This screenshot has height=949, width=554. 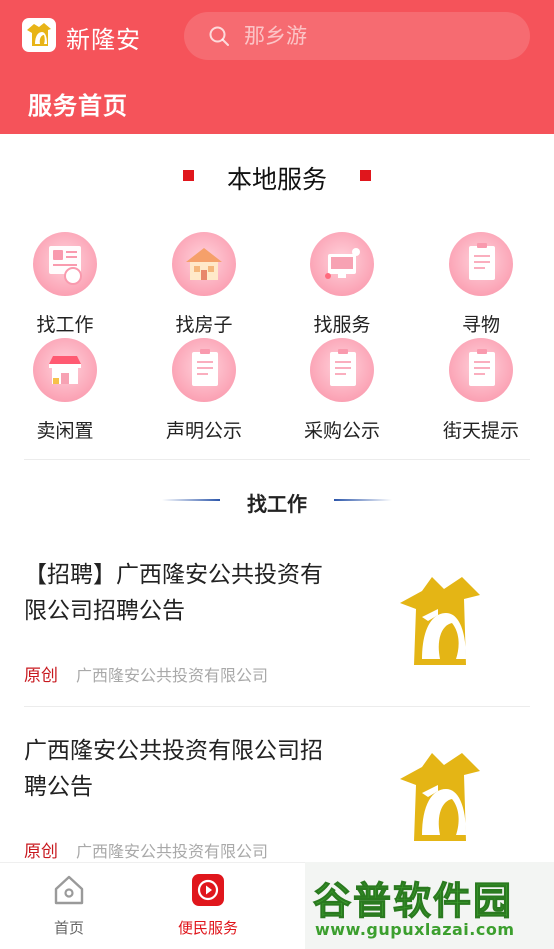 What do you see at coordinates (204, 264) in the screenshot?
I see `house-icon` at bounding box center [204, 264].